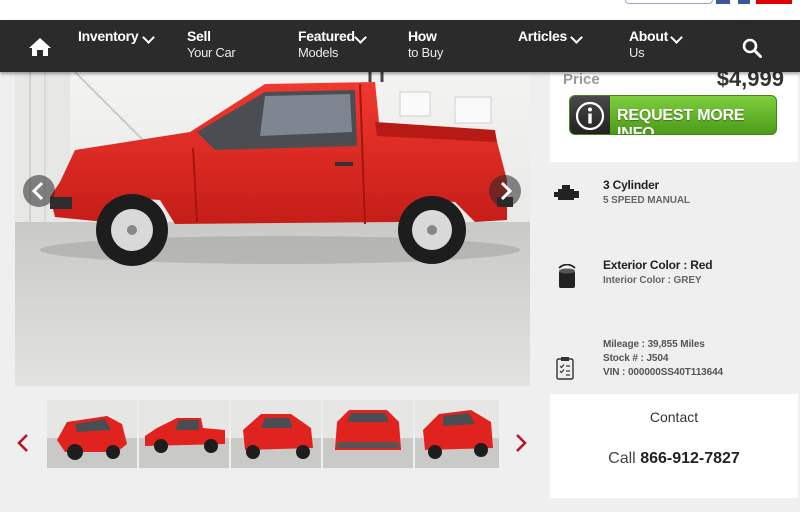  Describe the element at coordinates (648, 36) in the screenshot. I see `nav-about-label: About` at that location.